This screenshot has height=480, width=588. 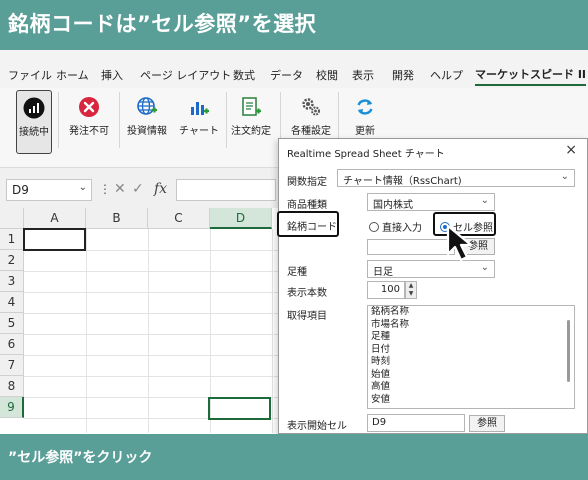 I want to click on tab-formulas: 数式, so click(x=244, y=75).